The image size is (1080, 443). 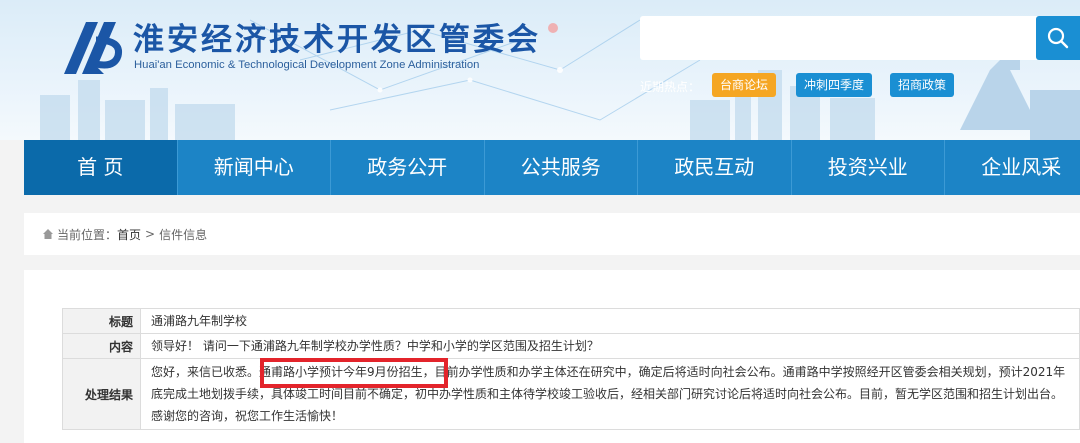 I want to click on hot-tag-taishang-forum: 台商论坛, so click(x=744, y=85).